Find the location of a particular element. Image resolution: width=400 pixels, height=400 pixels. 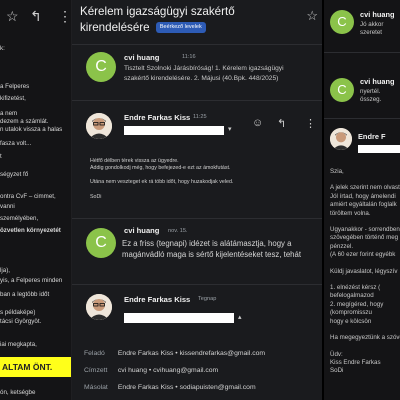

body-line: kifizetést, is located at coordinates (13, 98).